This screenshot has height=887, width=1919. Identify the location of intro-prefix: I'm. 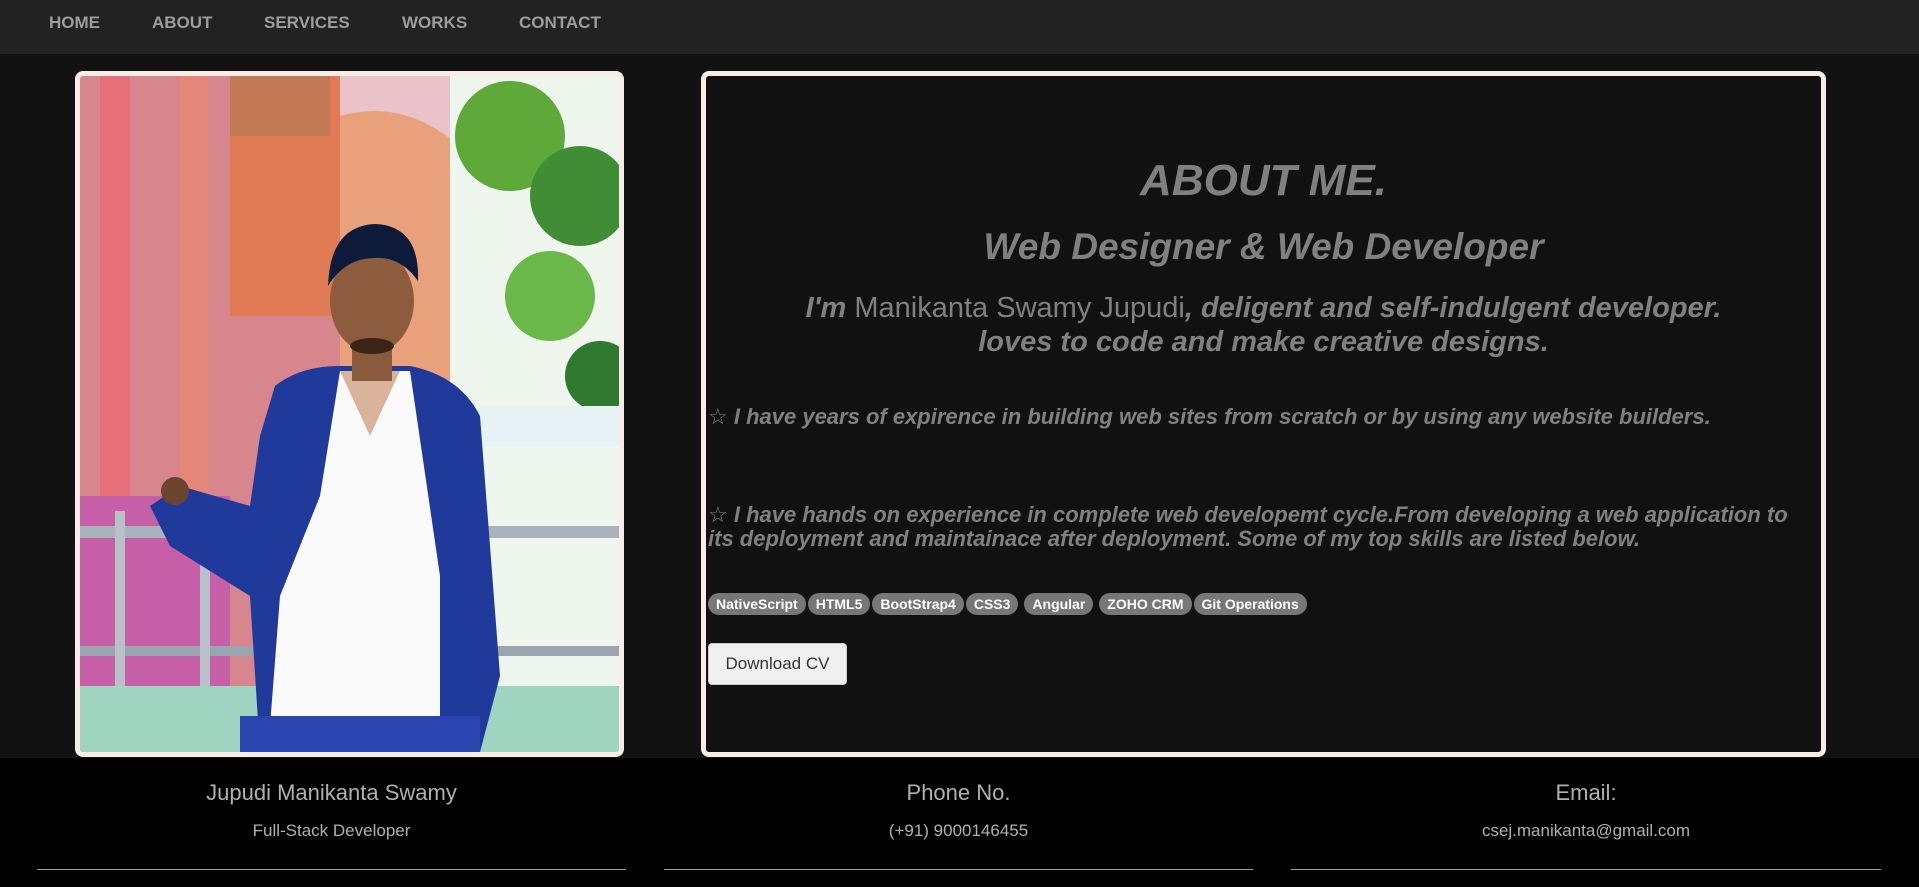
(826, 308).